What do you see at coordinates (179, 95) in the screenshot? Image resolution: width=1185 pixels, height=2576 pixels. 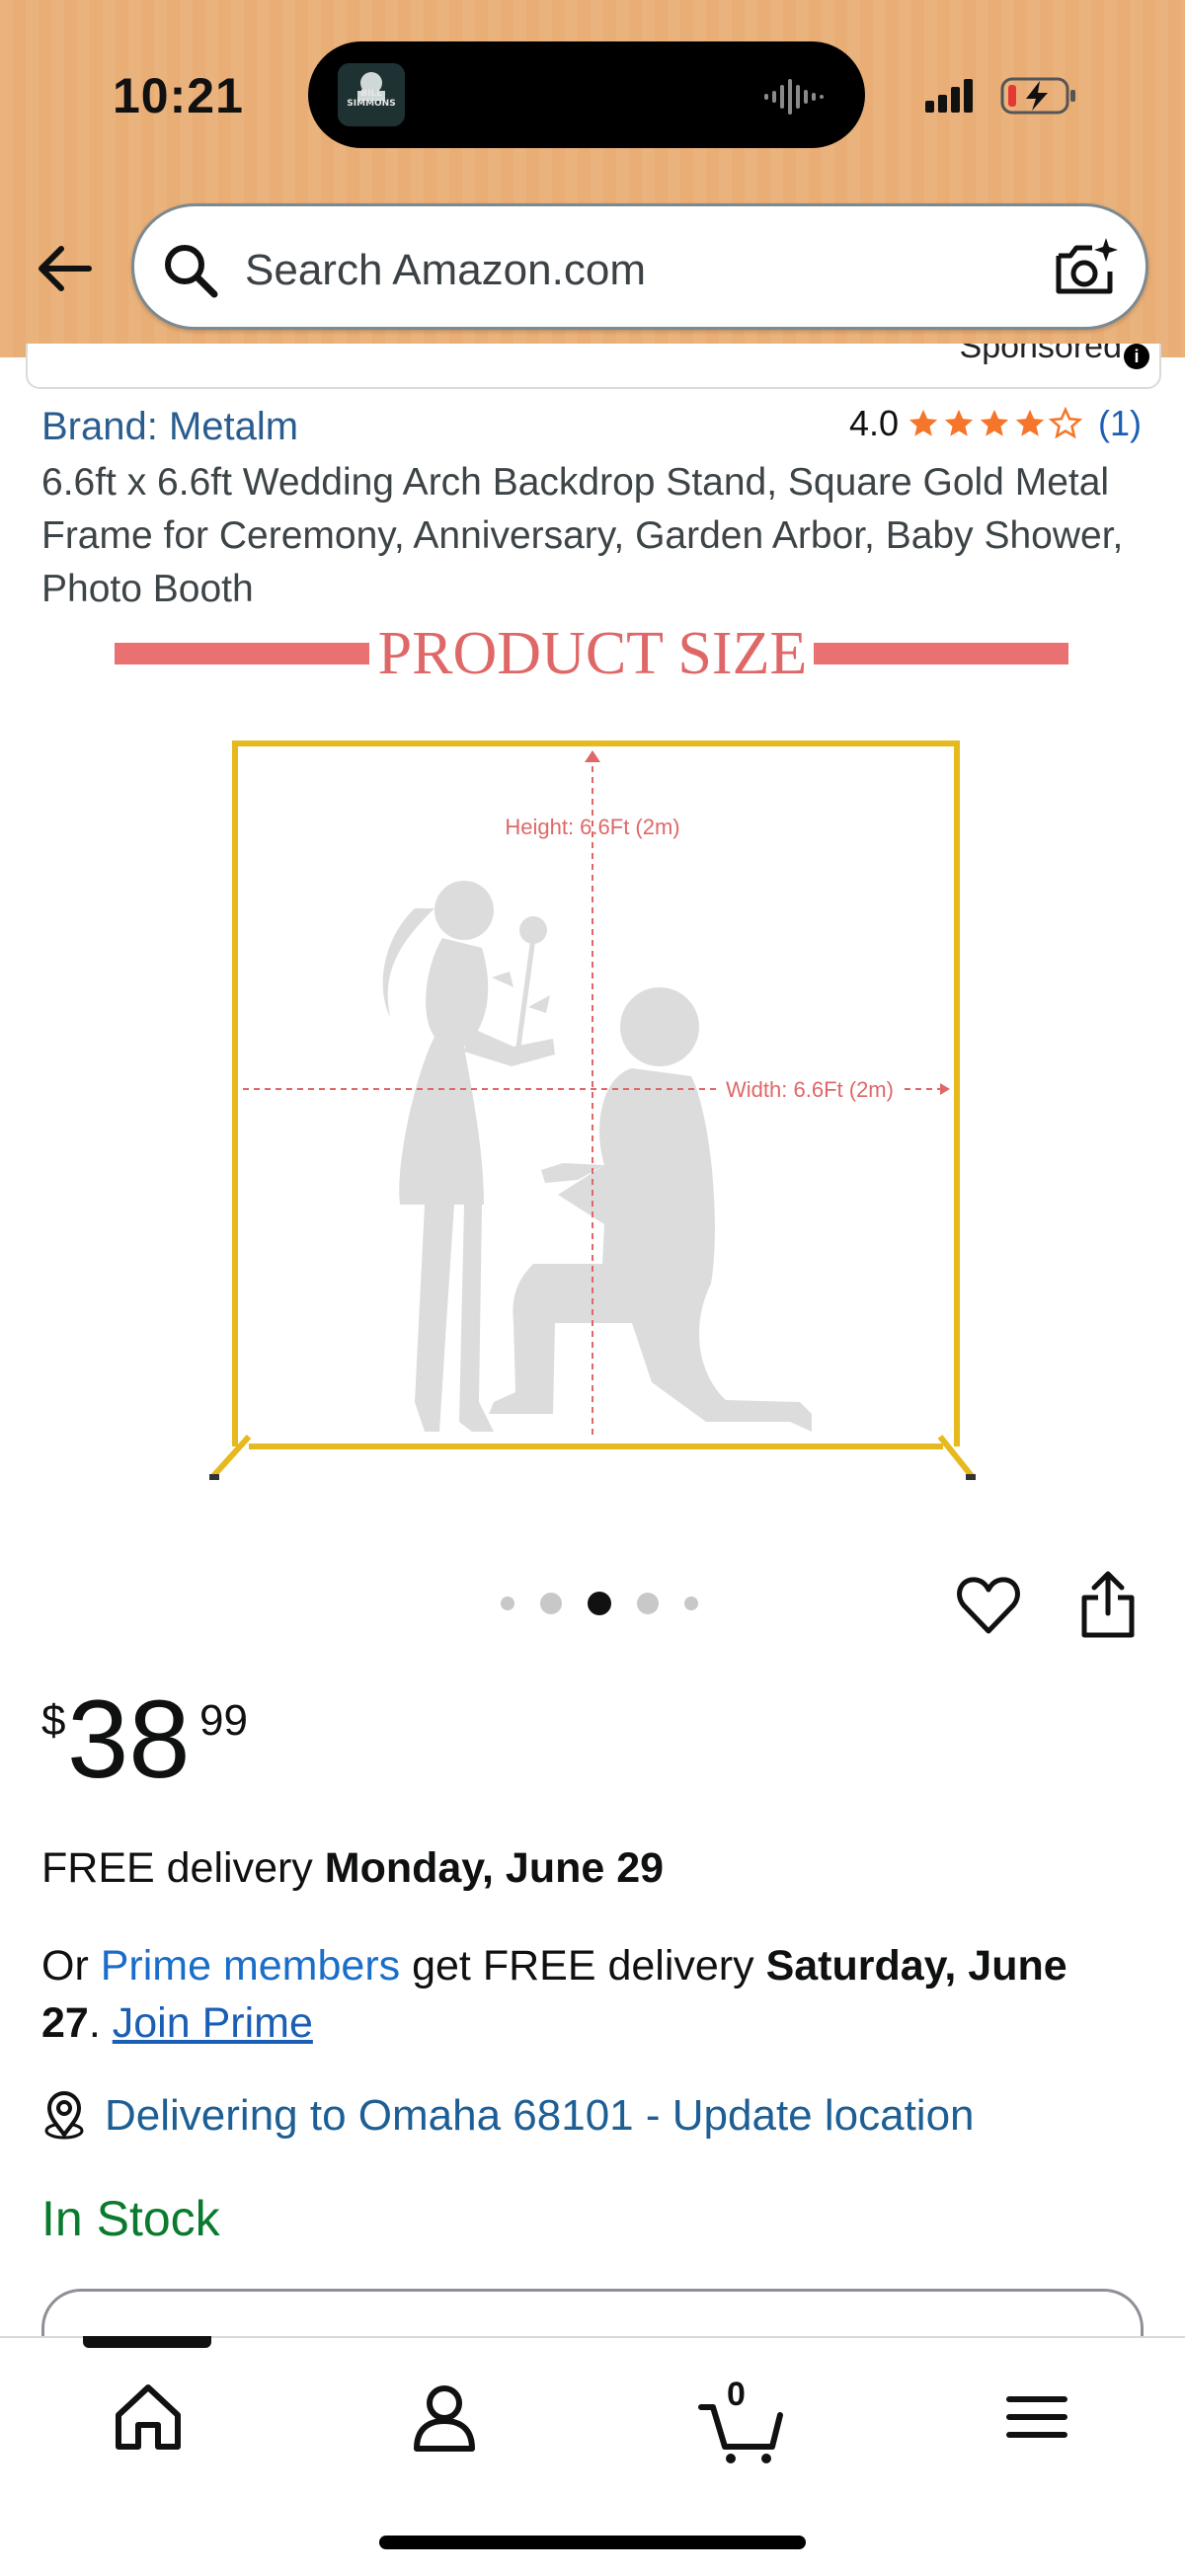 I see `status-time: 10:21` at bounding box center [179, 95].